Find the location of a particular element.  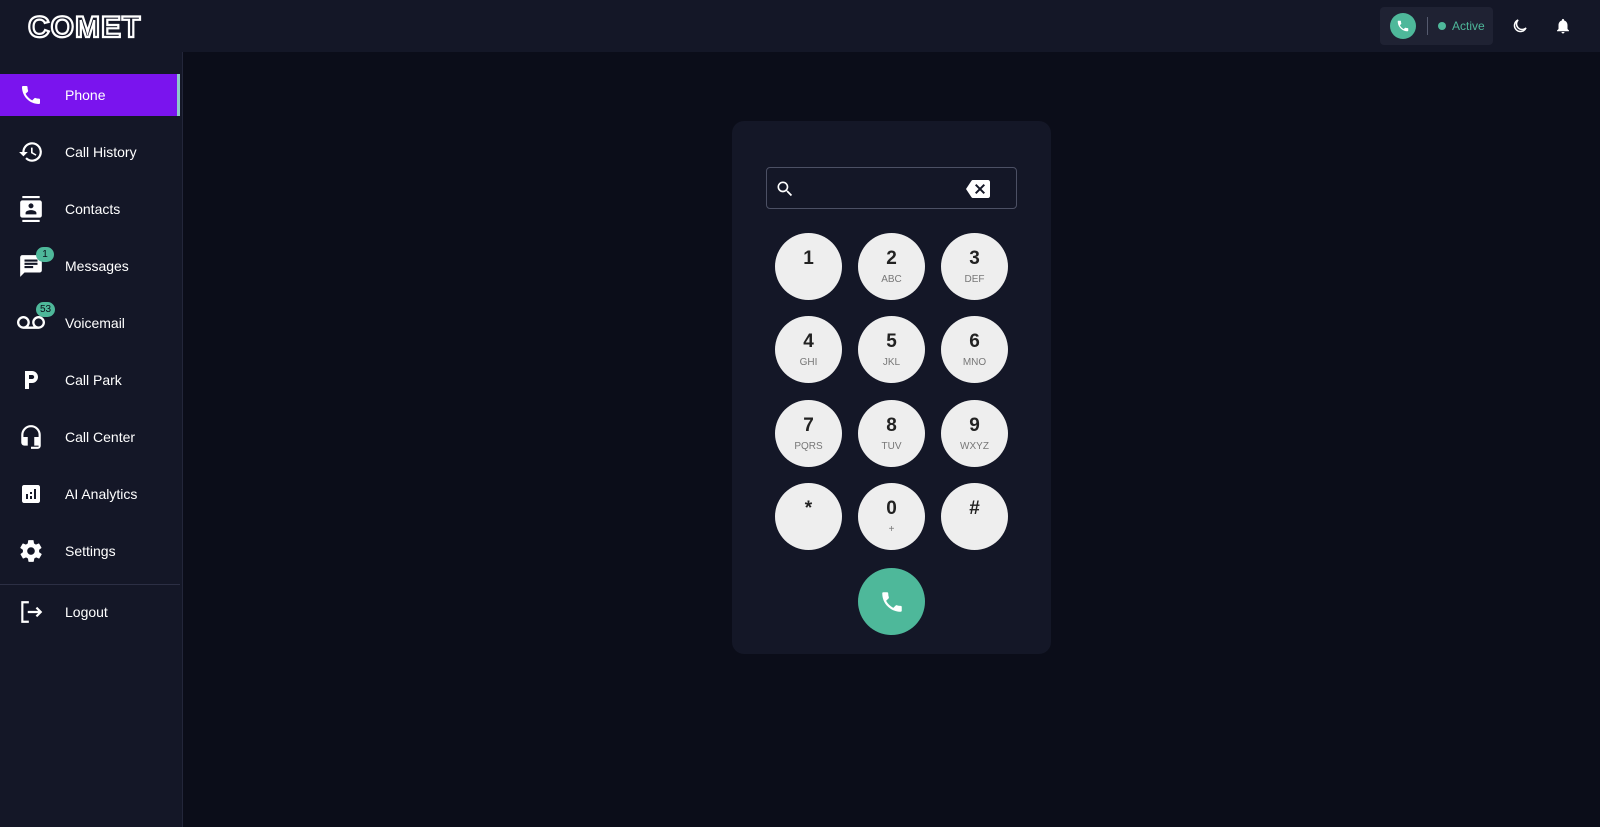

dialpad-key-1: 1 is located at coordinates (808, 266).